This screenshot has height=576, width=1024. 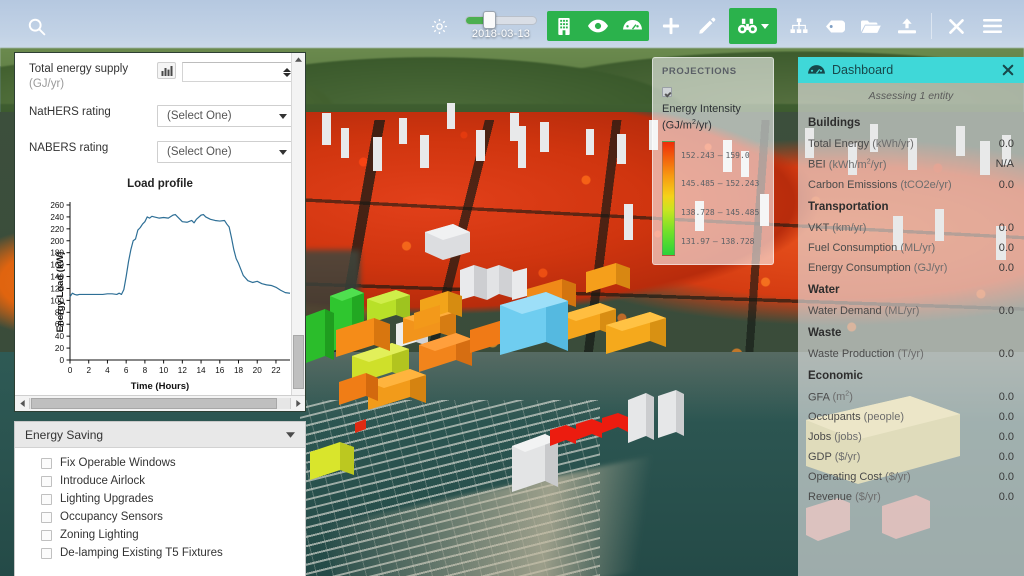 I want to click on dashboard-metric-unit: (people), so click(x=883, y=417).